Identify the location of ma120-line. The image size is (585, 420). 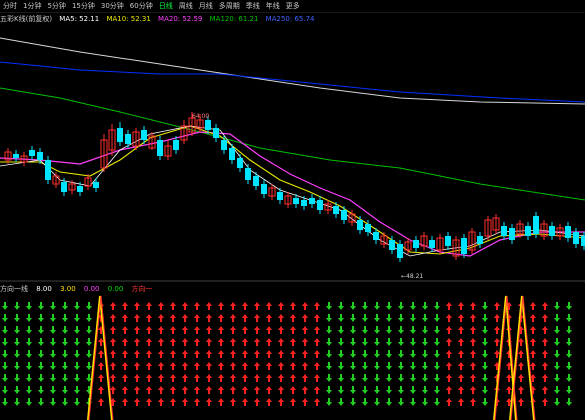
(292, 82).